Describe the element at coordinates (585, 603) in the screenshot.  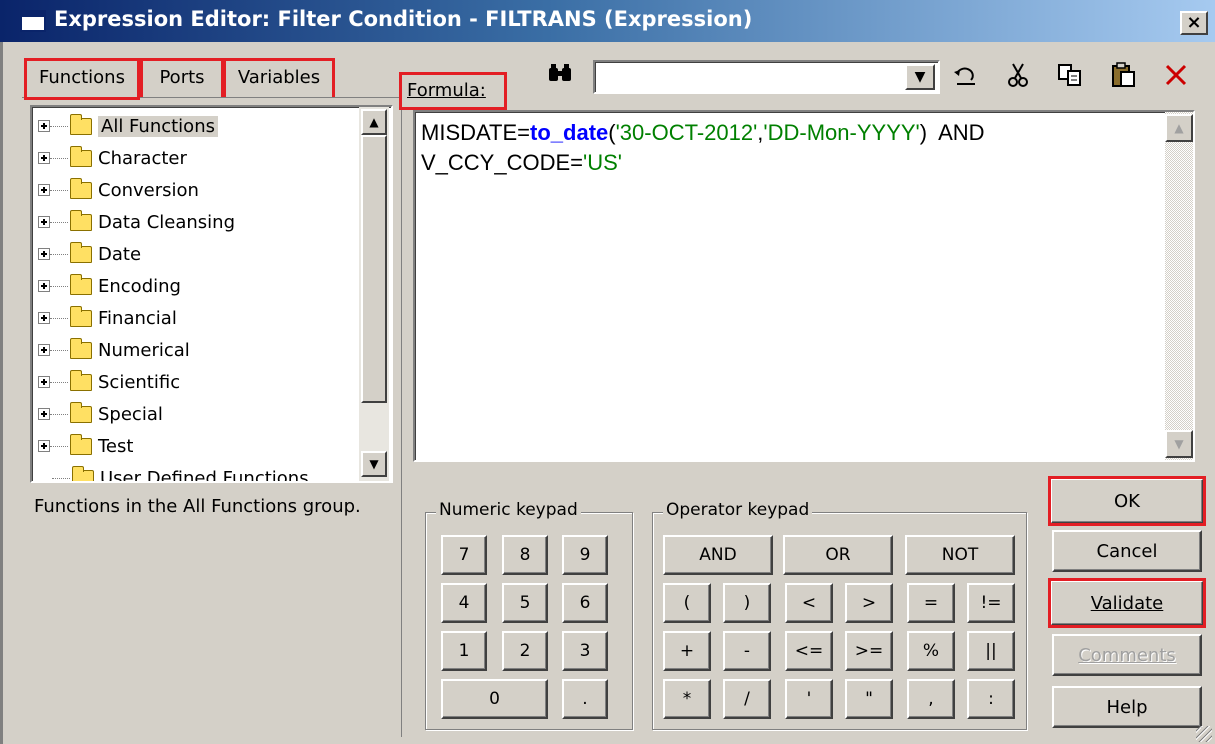
I see `key-6: 6` at that location.